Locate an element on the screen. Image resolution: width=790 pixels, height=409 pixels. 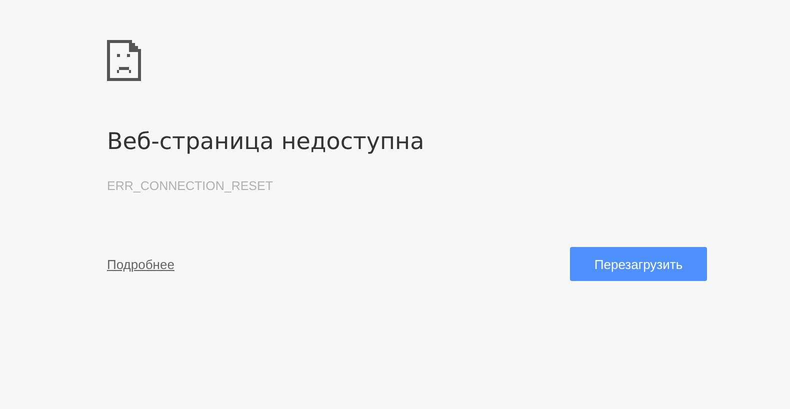
error-heading: Веб-страница недоступна is located at coordinates (266, 143).